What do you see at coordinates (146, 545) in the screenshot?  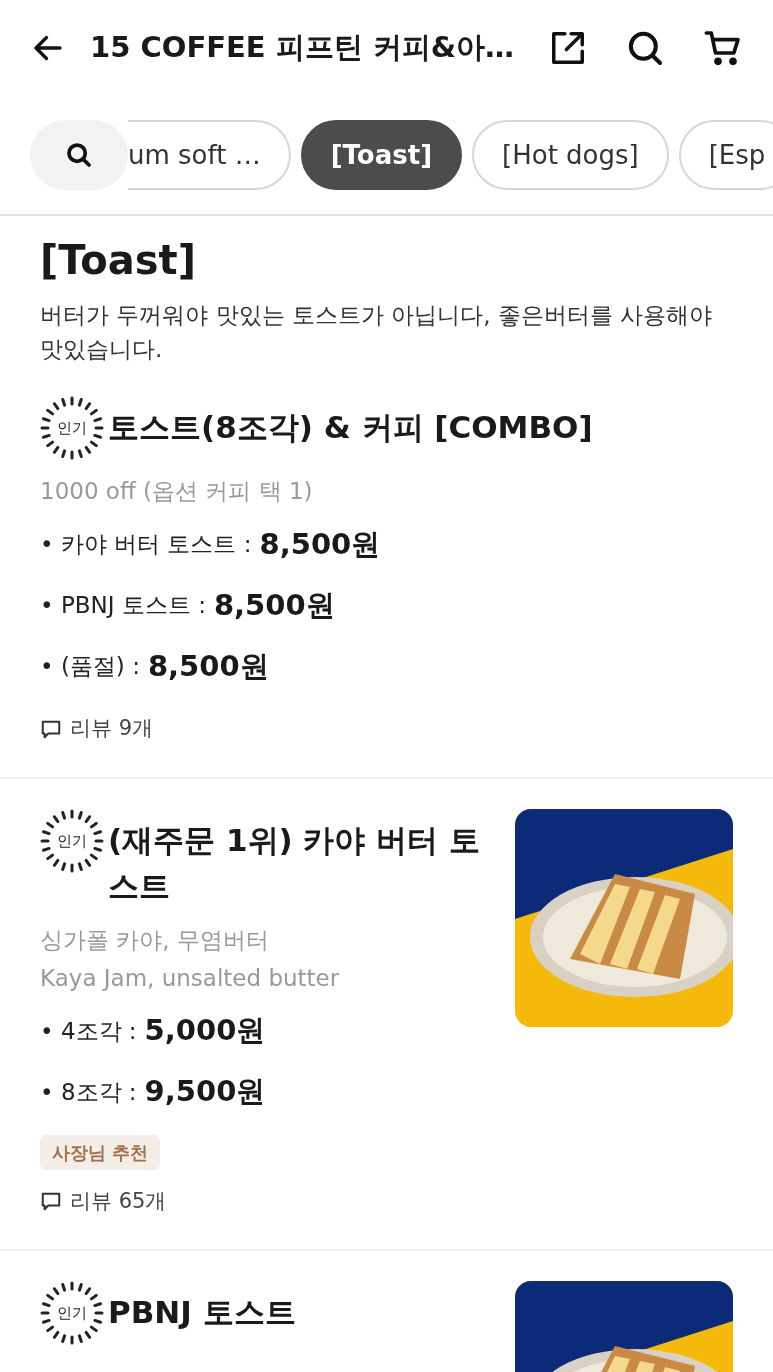 I see `option-label: • 카야 버터 토스트 :` at bounding box center [146, 545].